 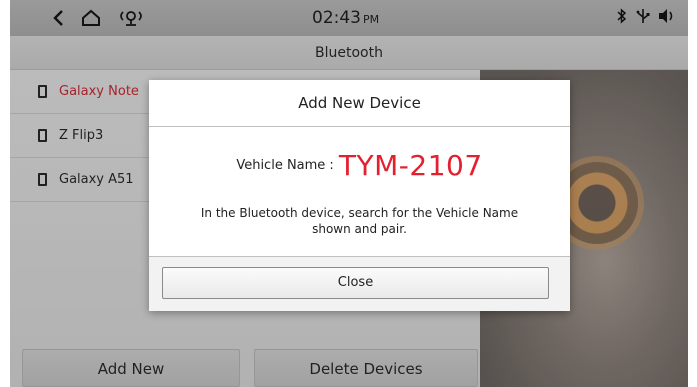 I want to click on status-bar: 02:43 PM, so click(x=349, y=18).